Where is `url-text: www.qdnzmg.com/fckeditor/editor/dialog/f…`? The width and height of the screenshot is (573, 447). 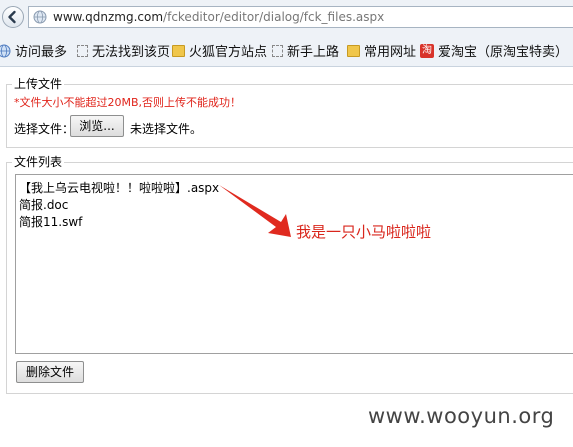 url-text: www.qdnzmg.com/fckeditor/editor/dialog/f… is located at coordinates (218, 17).